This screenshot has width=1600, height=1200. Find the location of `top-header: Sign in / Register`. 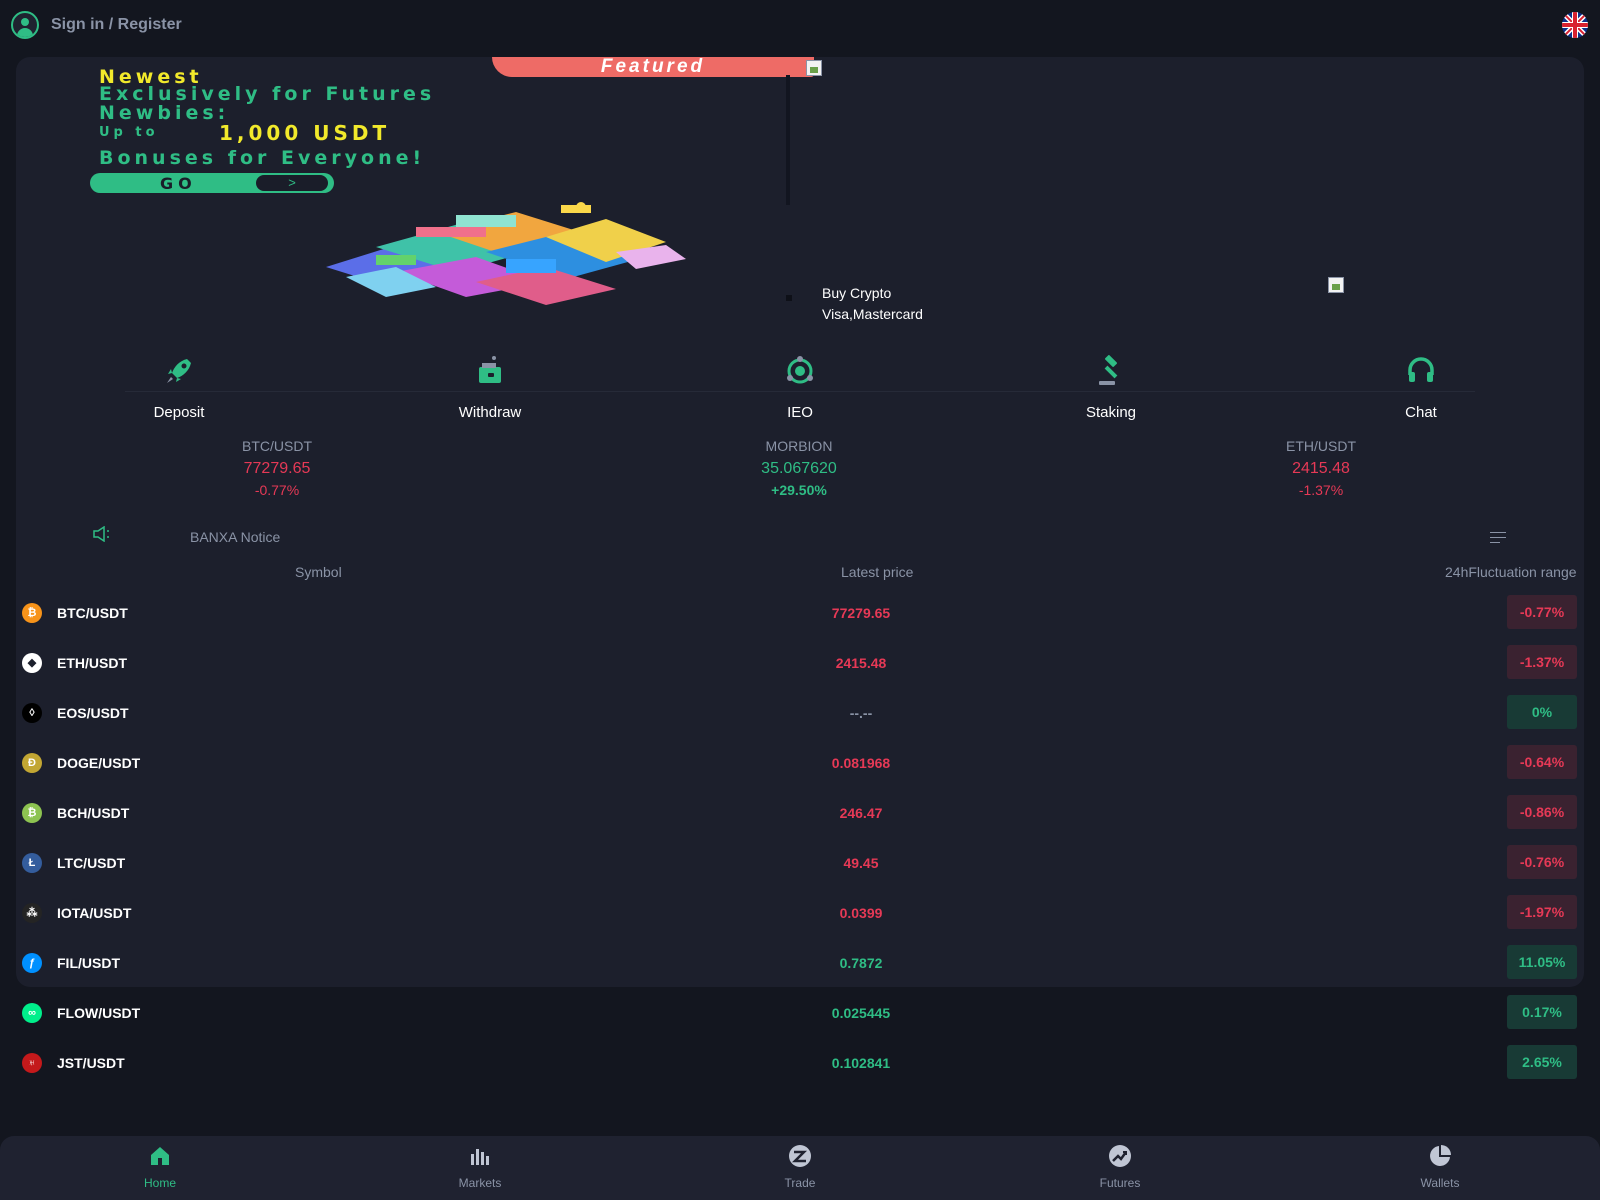

top-header: Sign in / Register is located at coordinates (800, 25).